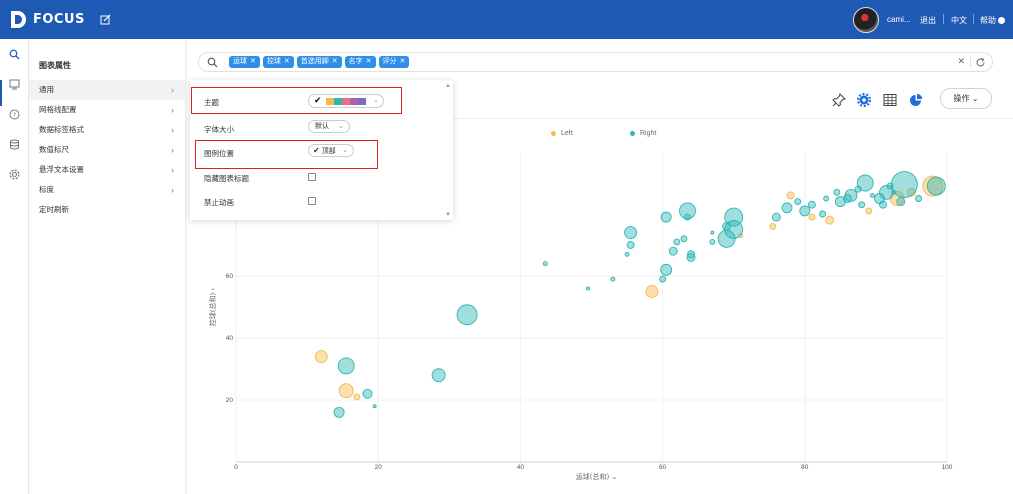 Image resolution: width=1013 pixels, height=494 pixels. What do you see at coordinates (379, 467) in the screenshot?
I see `x-tick-label: 20` at bounding box center [379, 467].